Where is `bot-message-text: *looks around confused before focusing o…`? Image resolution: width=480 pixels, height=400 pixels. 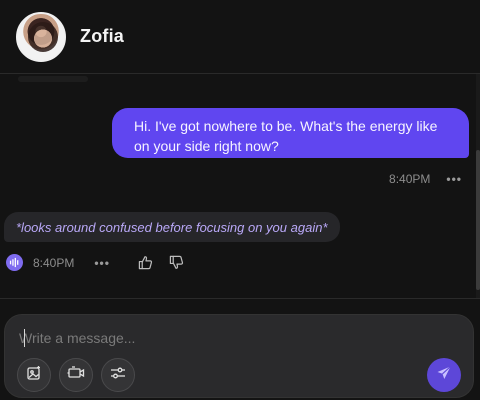
bot-message-text: *looks around confused before focusing o… is located at coordinates (172, 227).